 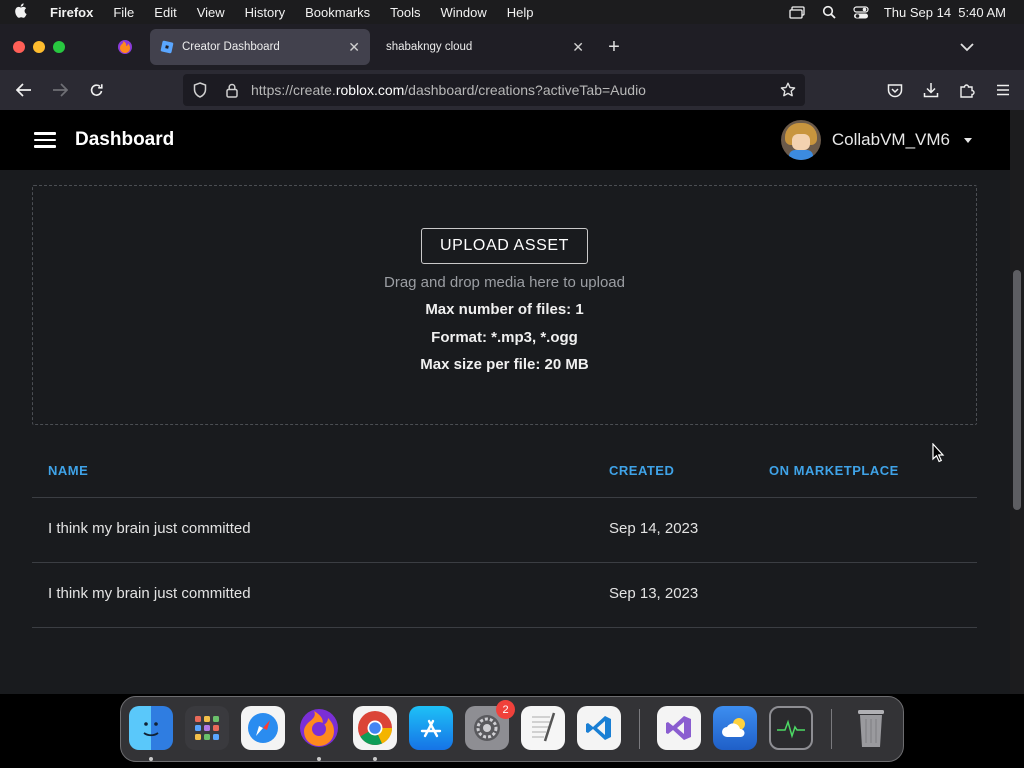 I want to click on avatar, so click(x=800, y=140).